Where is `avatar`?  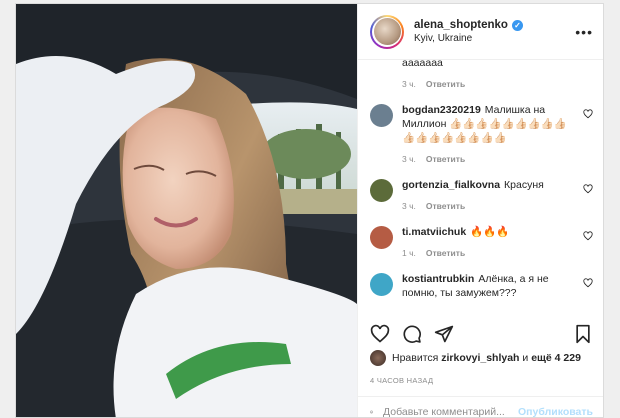
avatar is located at coordinates (387, 31).